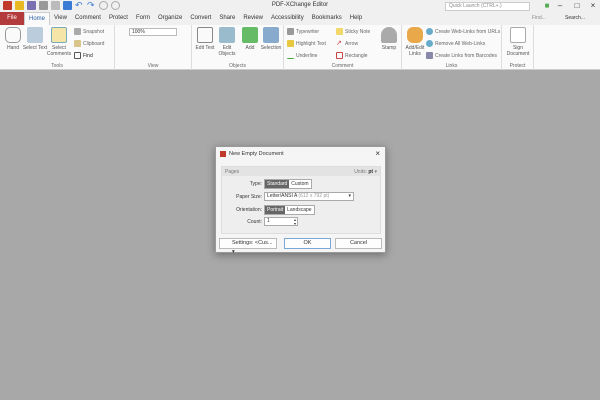  What do you see at coordinates (227, 18) in the screenshot?
I see `tab-share: Share` at bounding box center [227, 18].